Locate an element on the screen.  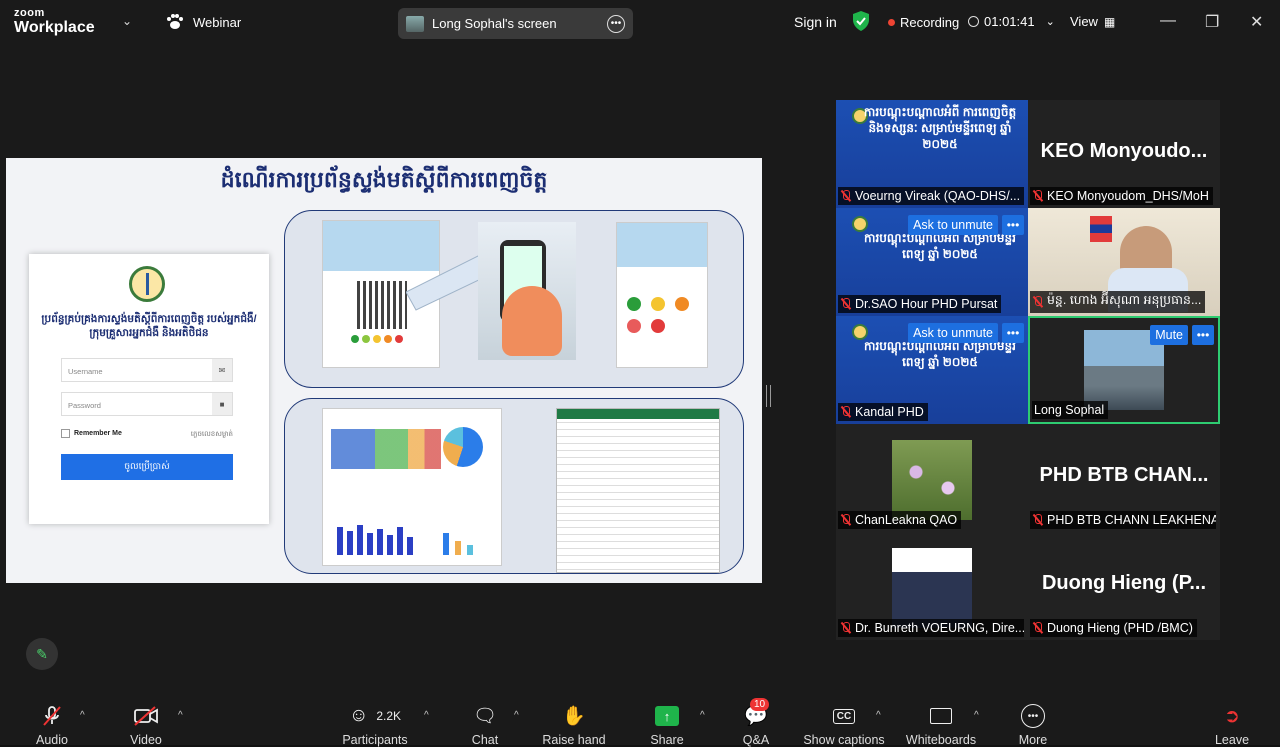
qa-button: 💬 10 Q&A is located at coordinates (756, 720).